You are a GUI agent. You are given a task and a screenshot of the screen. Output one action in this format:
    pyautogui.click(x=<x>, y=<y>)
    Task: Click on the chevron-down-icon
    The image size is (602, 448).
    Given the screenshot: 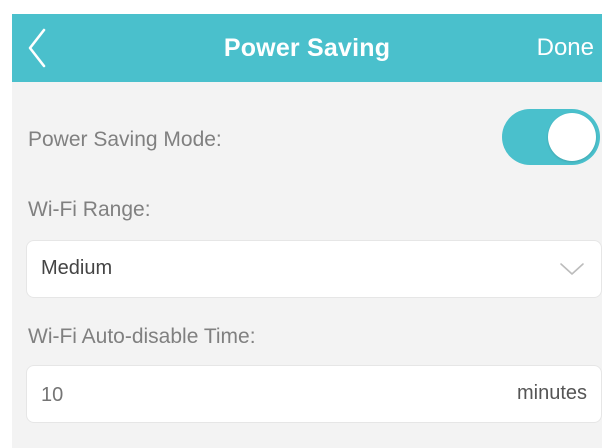 What is the action you would take?
    pyautogui.click(x=572, y=269)
    